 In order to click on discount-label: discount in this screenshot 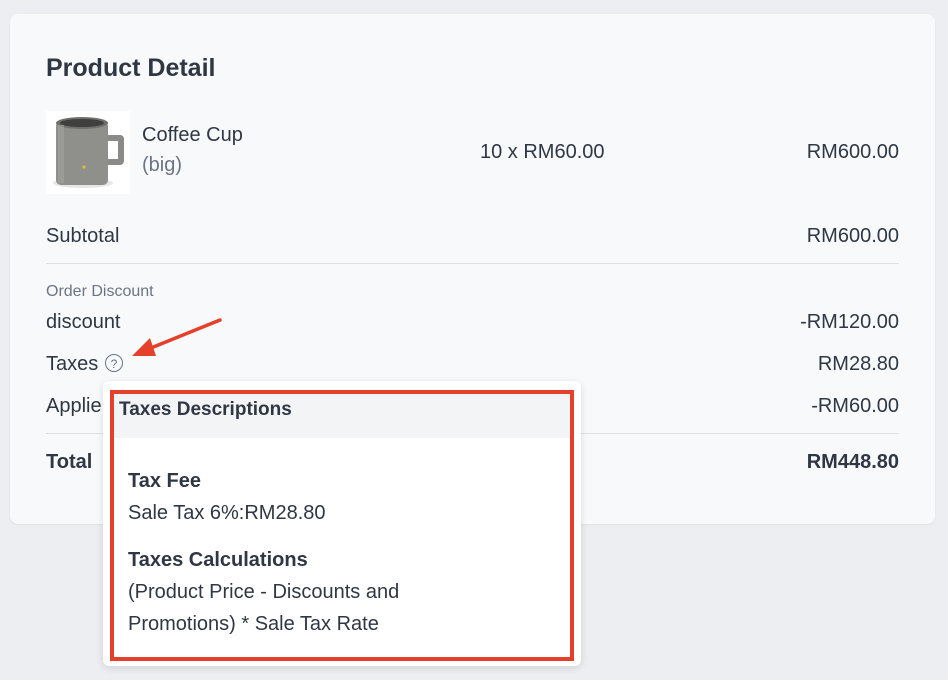, I will do `click(83, 322)`.